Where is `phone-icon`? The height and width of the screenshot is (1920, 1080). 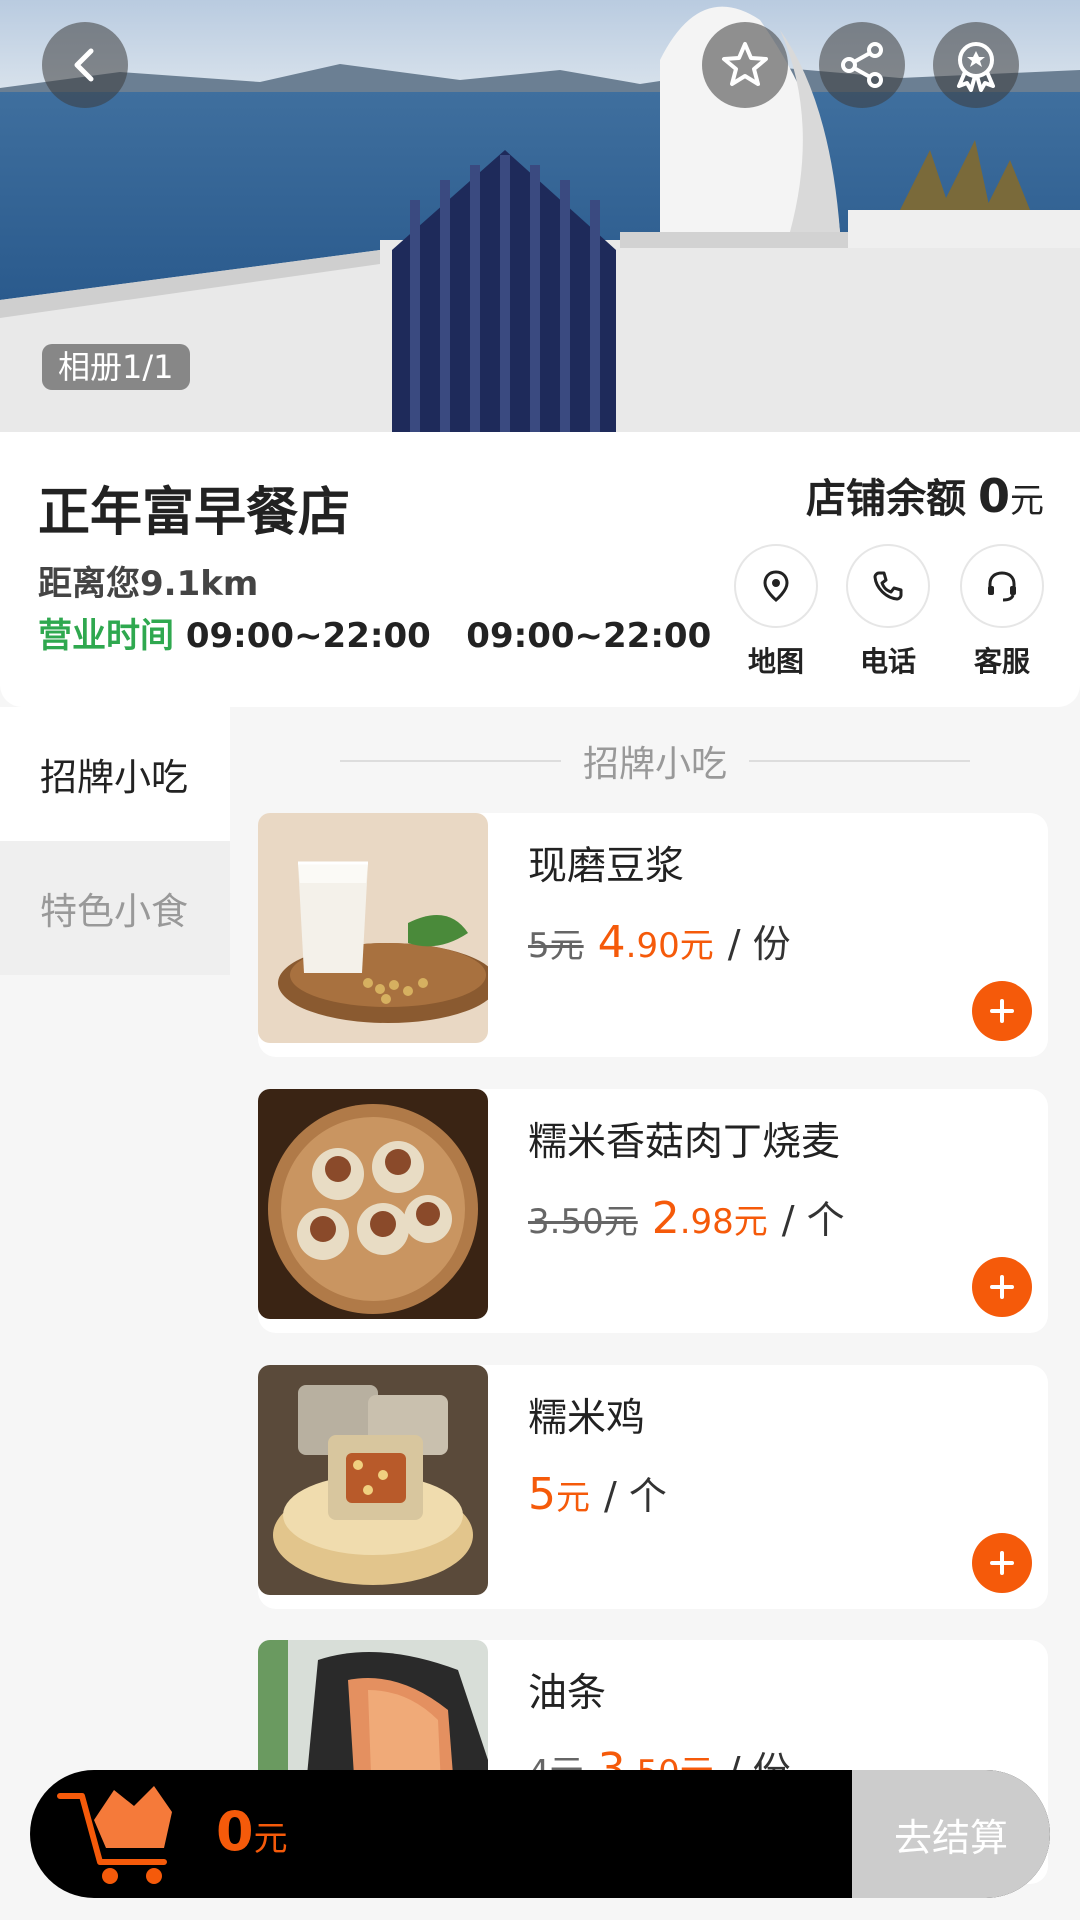
phone-icon is located at coordinates (888, 586).